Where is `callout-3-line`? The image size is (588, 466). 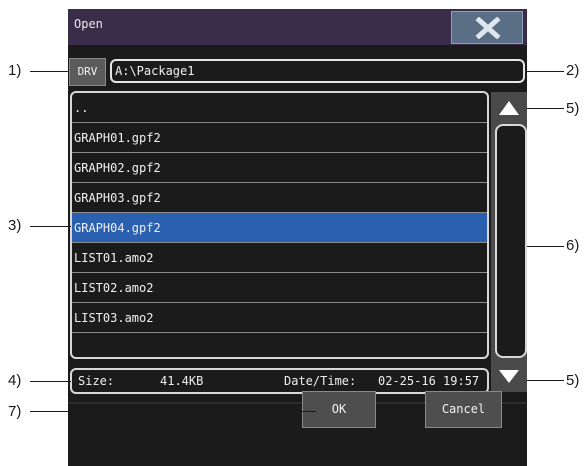 callout-3-line is located at coordinates (50, 226).